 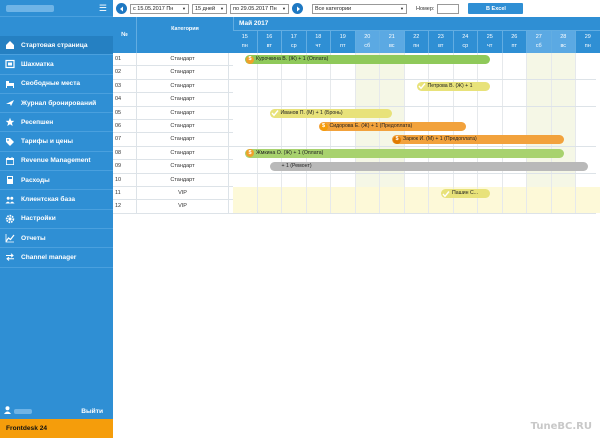 I want to click on sidebar-item-chart: Отчеты, so click(x=56, y=239).